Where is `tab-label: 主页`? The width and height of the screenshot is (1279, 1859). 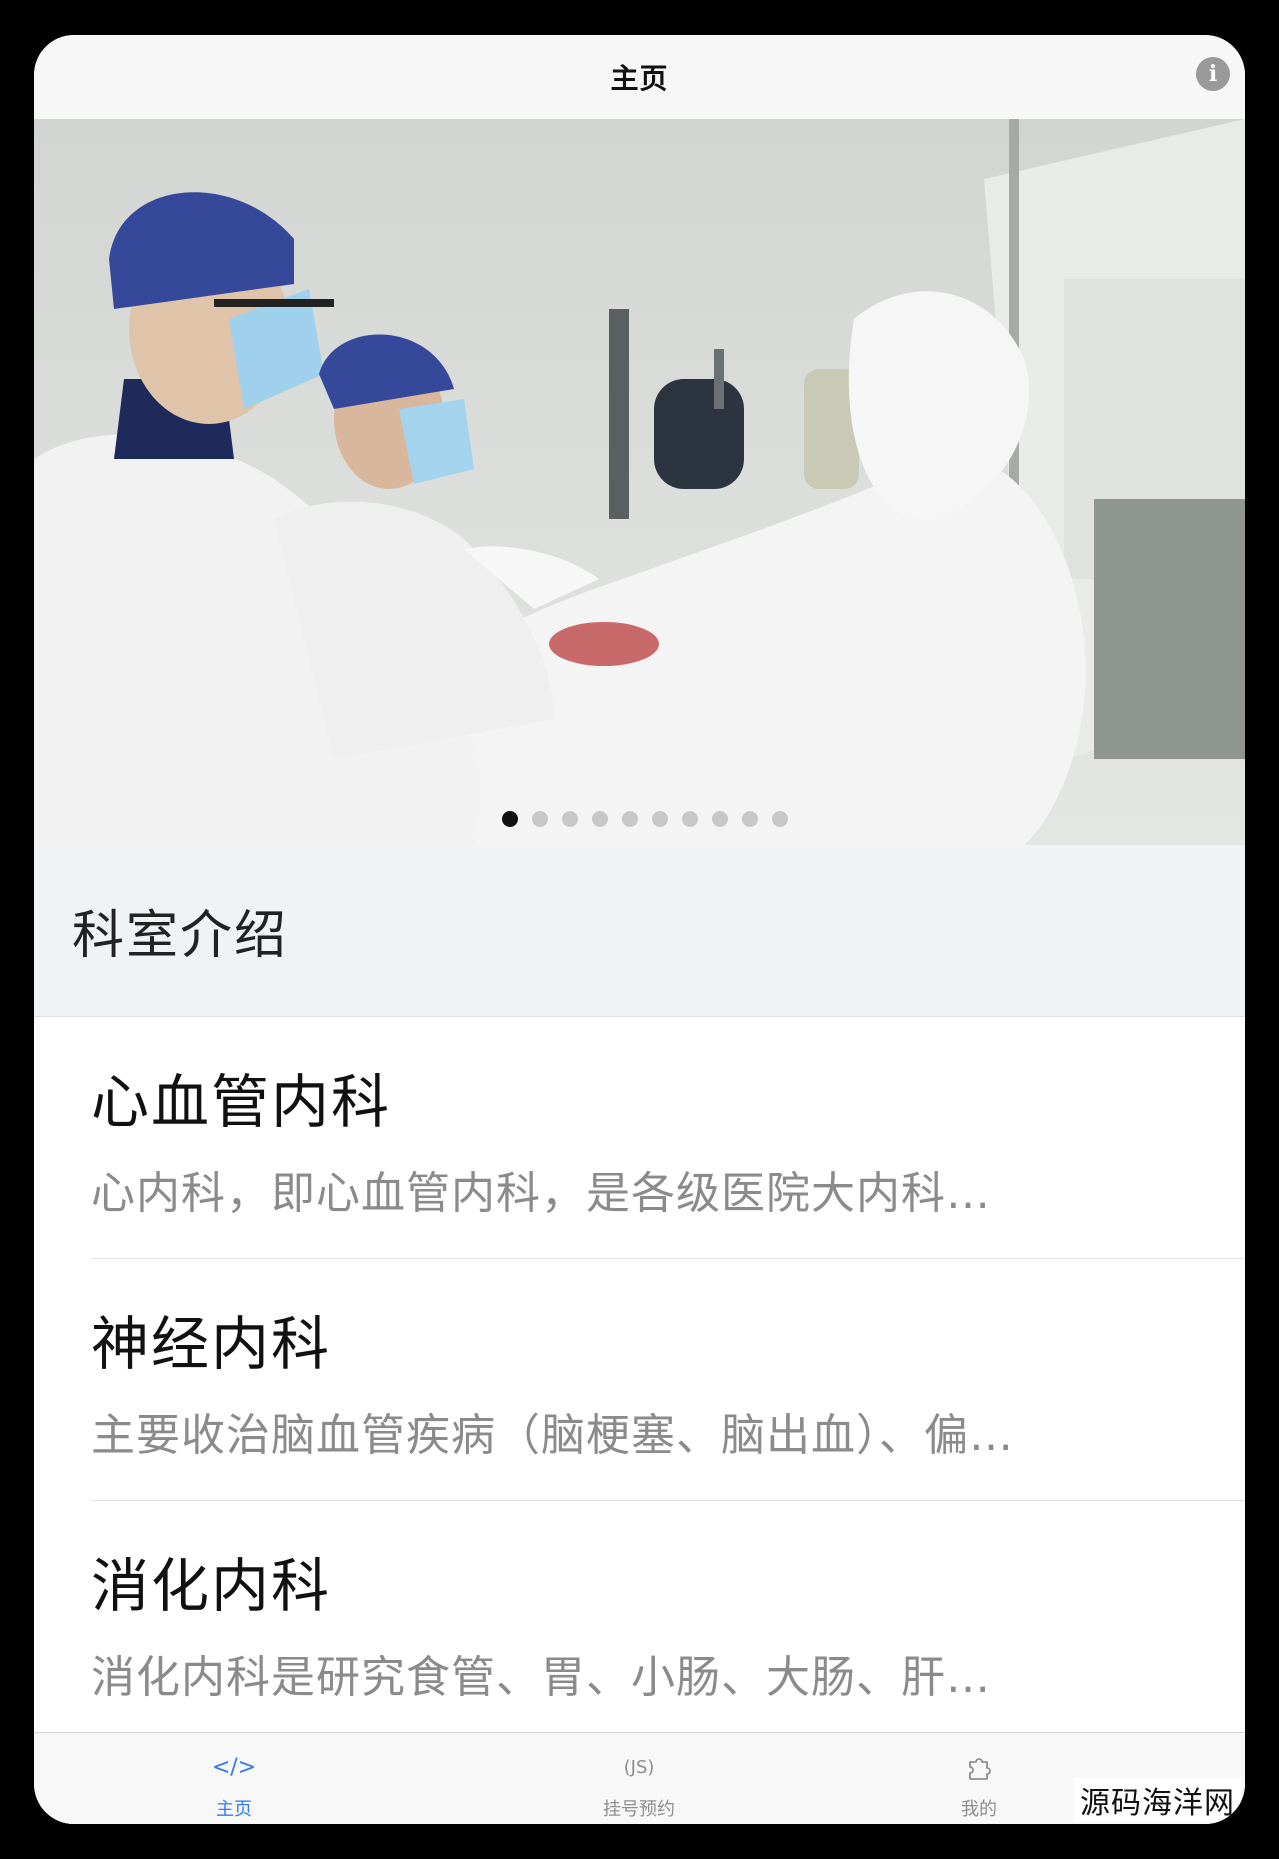
tab-label: 主页 is located at coordinates (234, 1809).